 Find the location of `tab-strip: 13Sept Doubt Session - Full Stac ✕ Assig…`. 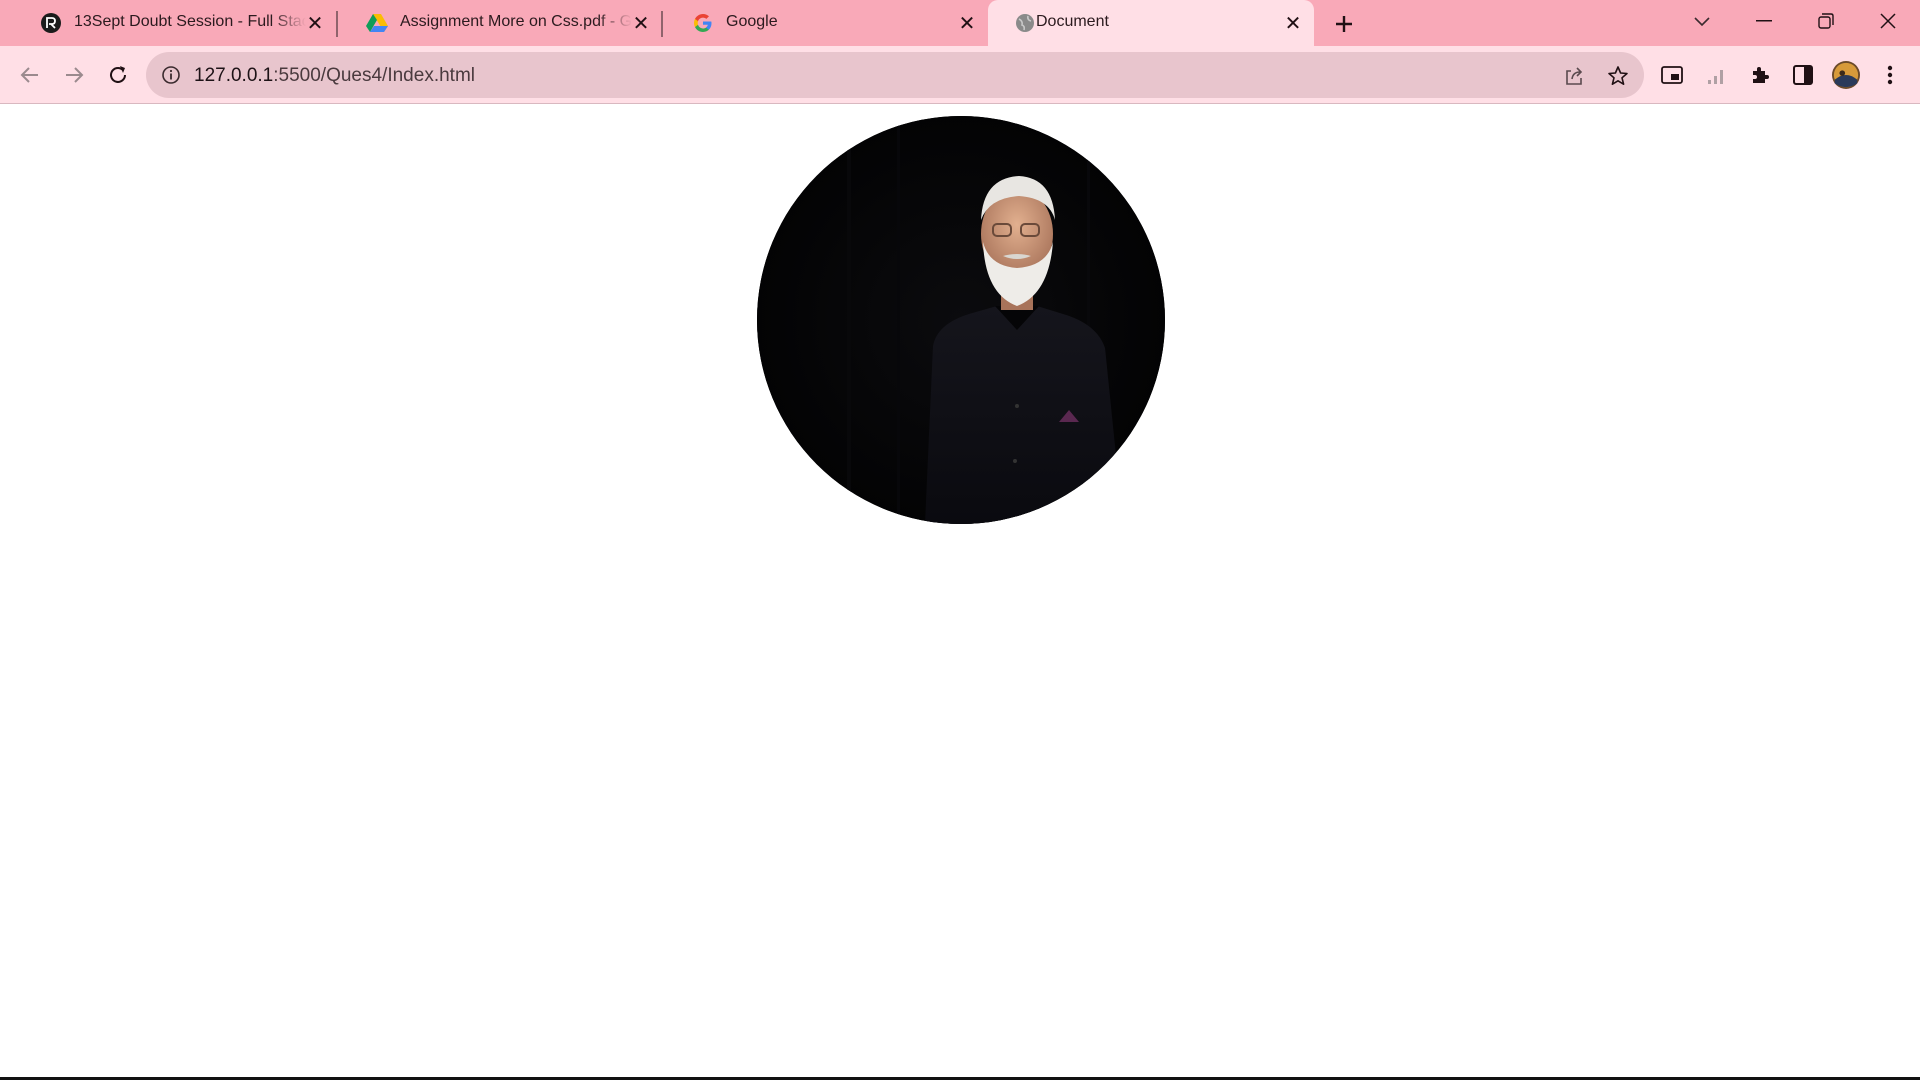

tab-strip: 13Sept Doubt Session - Full Stac ✕ Assig… is located at coordinates (960, 23).